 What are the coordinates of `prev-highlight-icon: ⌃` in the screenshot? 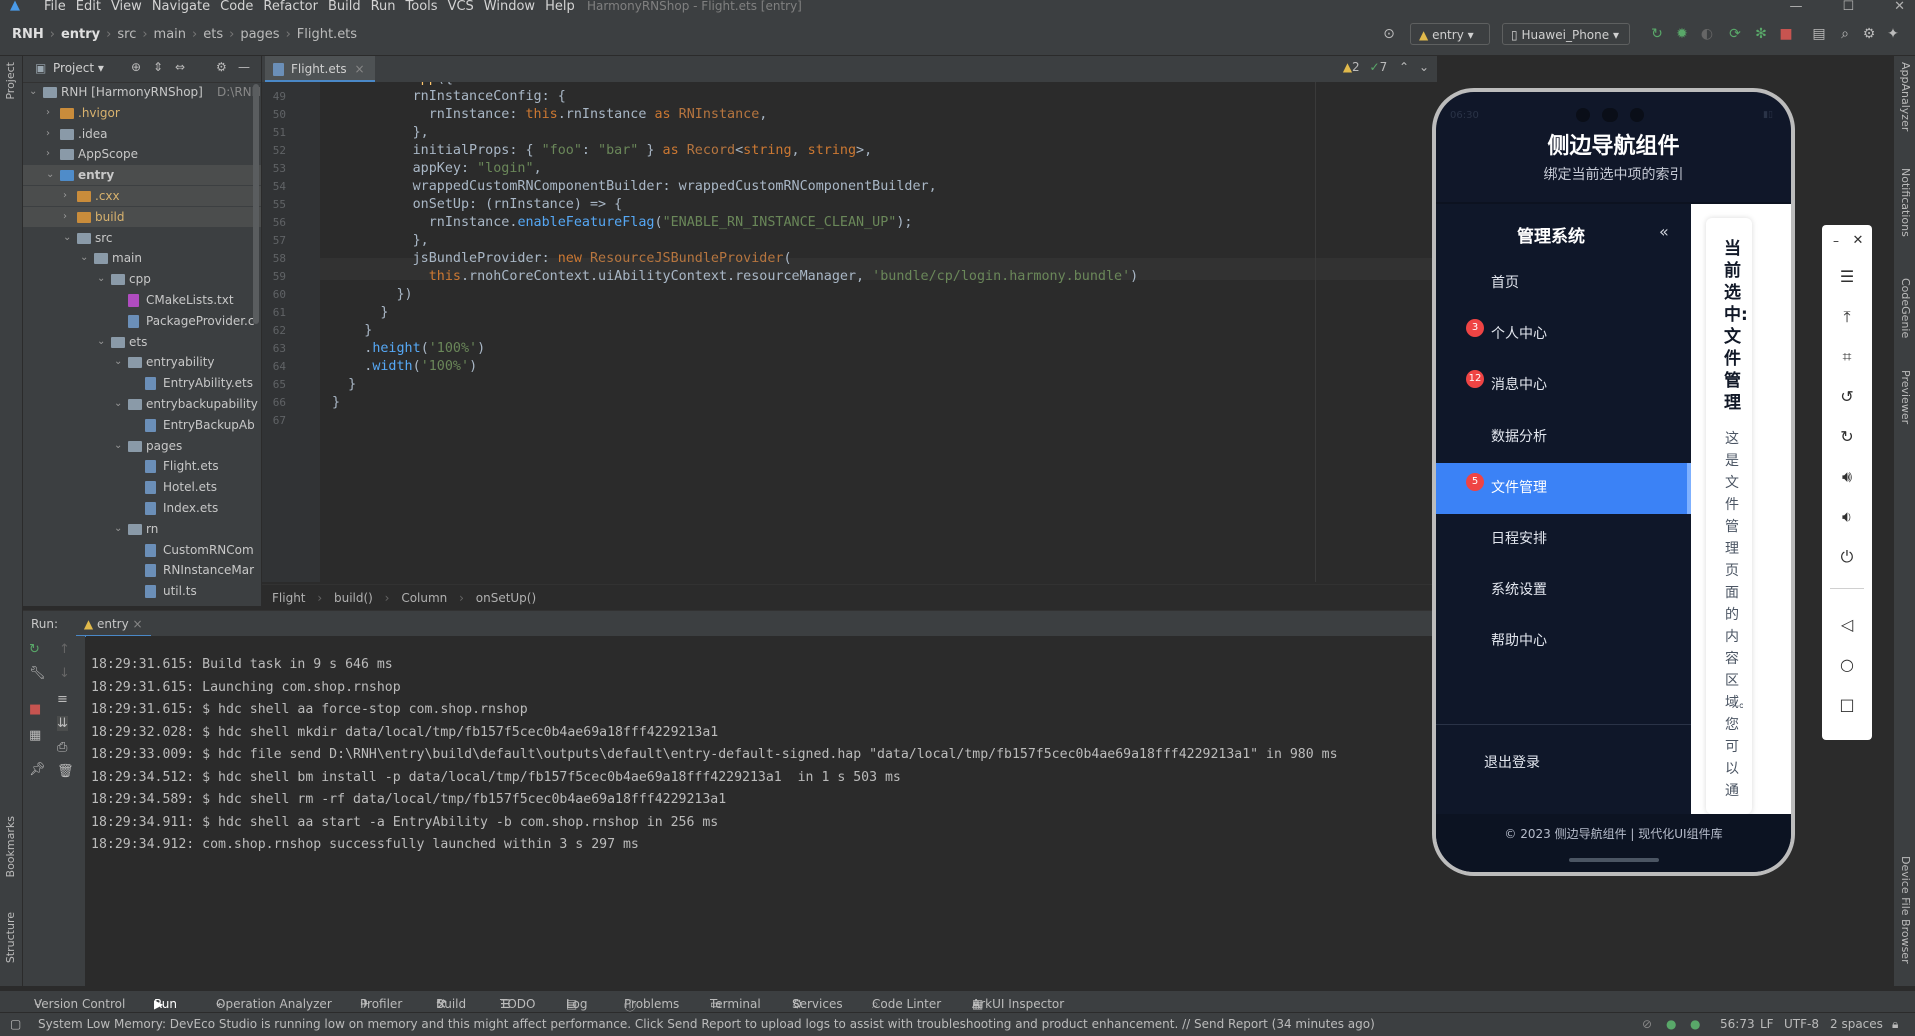 It's located at (1404, 67).